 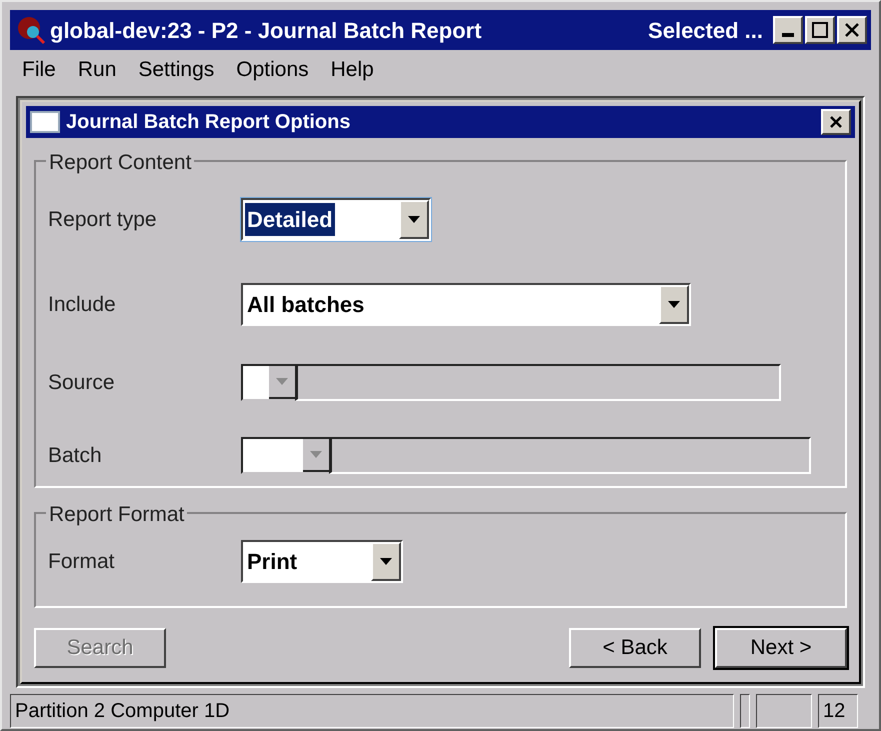 I want to click on field-label: Include, so click(x=82, y=305).